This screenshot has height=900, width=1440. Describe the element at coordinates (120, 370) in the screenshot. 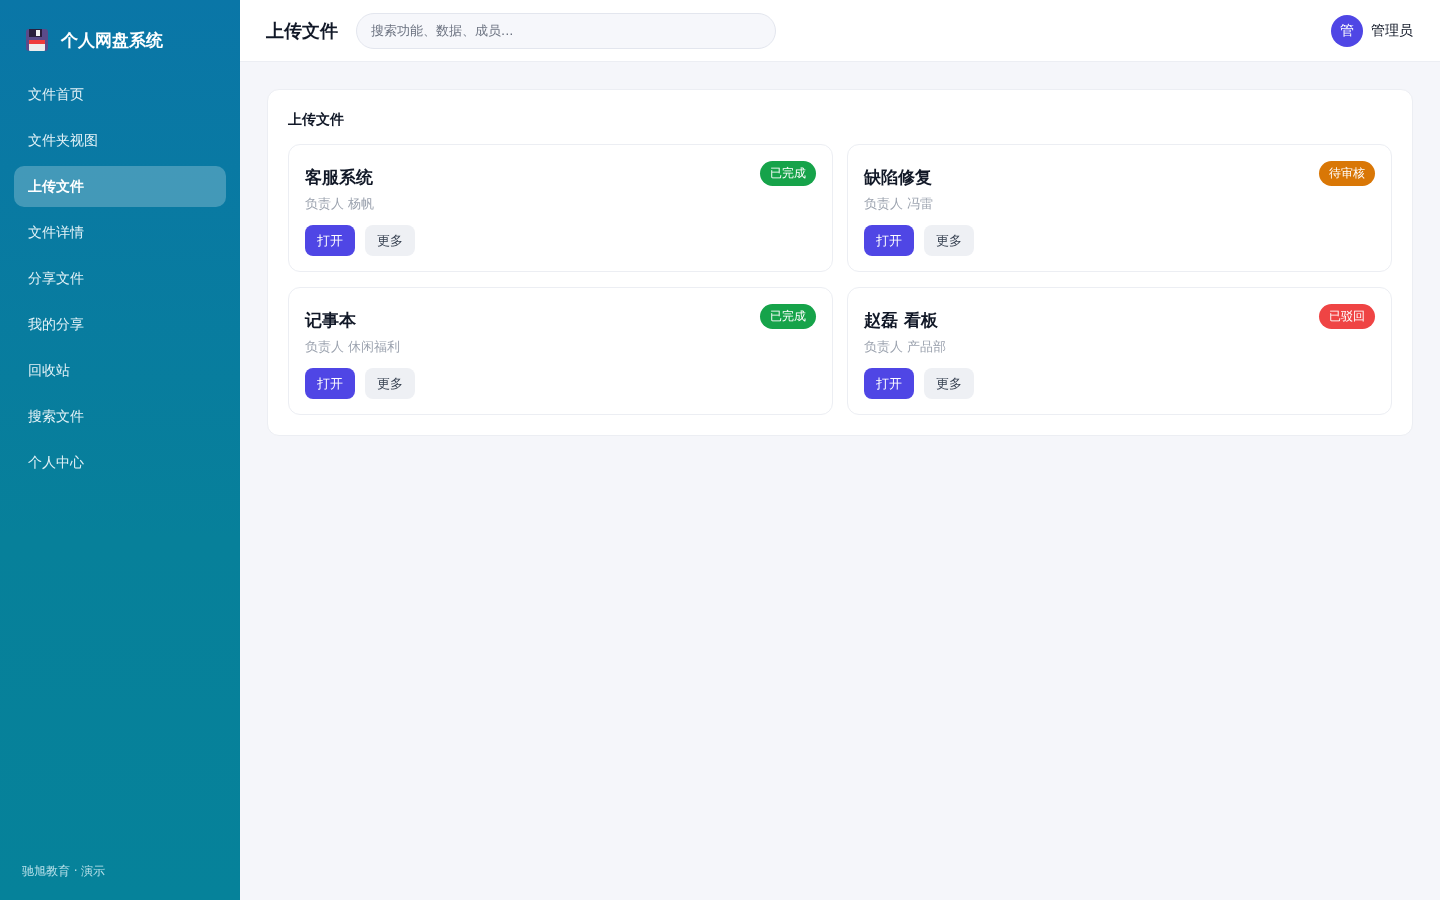

I see `sidebar-item: 回收站` at that location.